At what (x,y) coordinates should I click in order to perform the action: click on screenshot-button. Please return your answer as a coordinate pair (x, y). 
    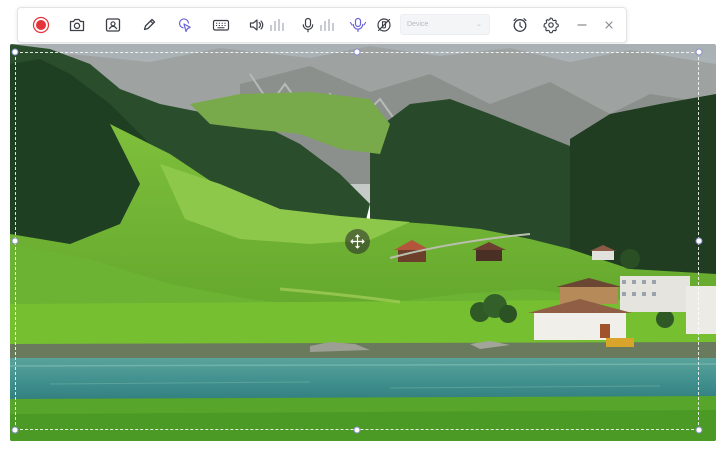
    Looking at the image, I should click on (77, 25).